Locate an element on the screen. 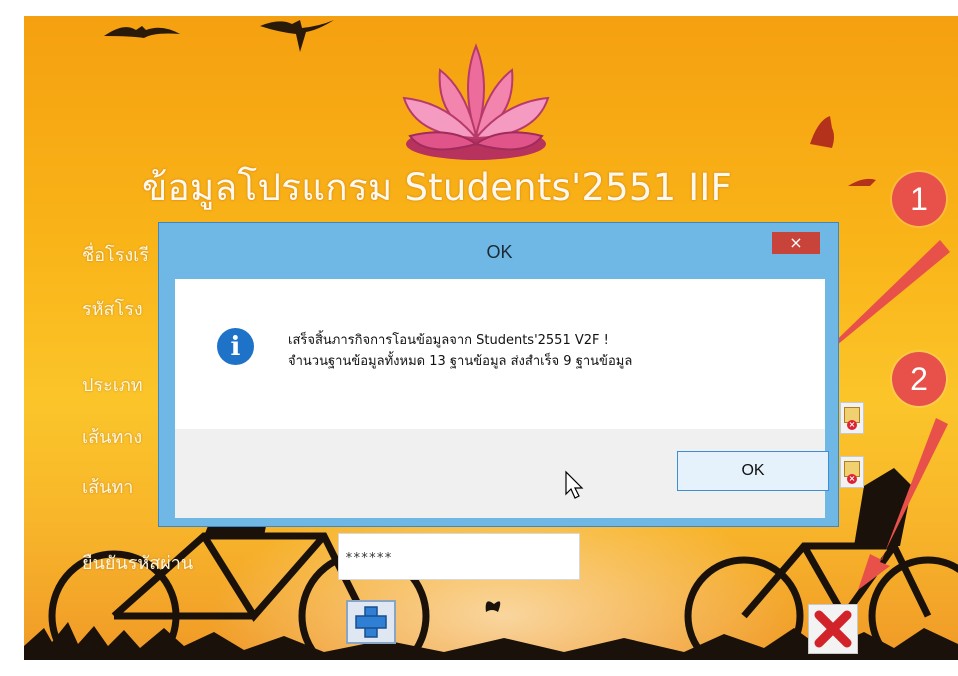 The width and height of the screenshot is (958, 676). close-icon: × is located at coordinates (796, 242).